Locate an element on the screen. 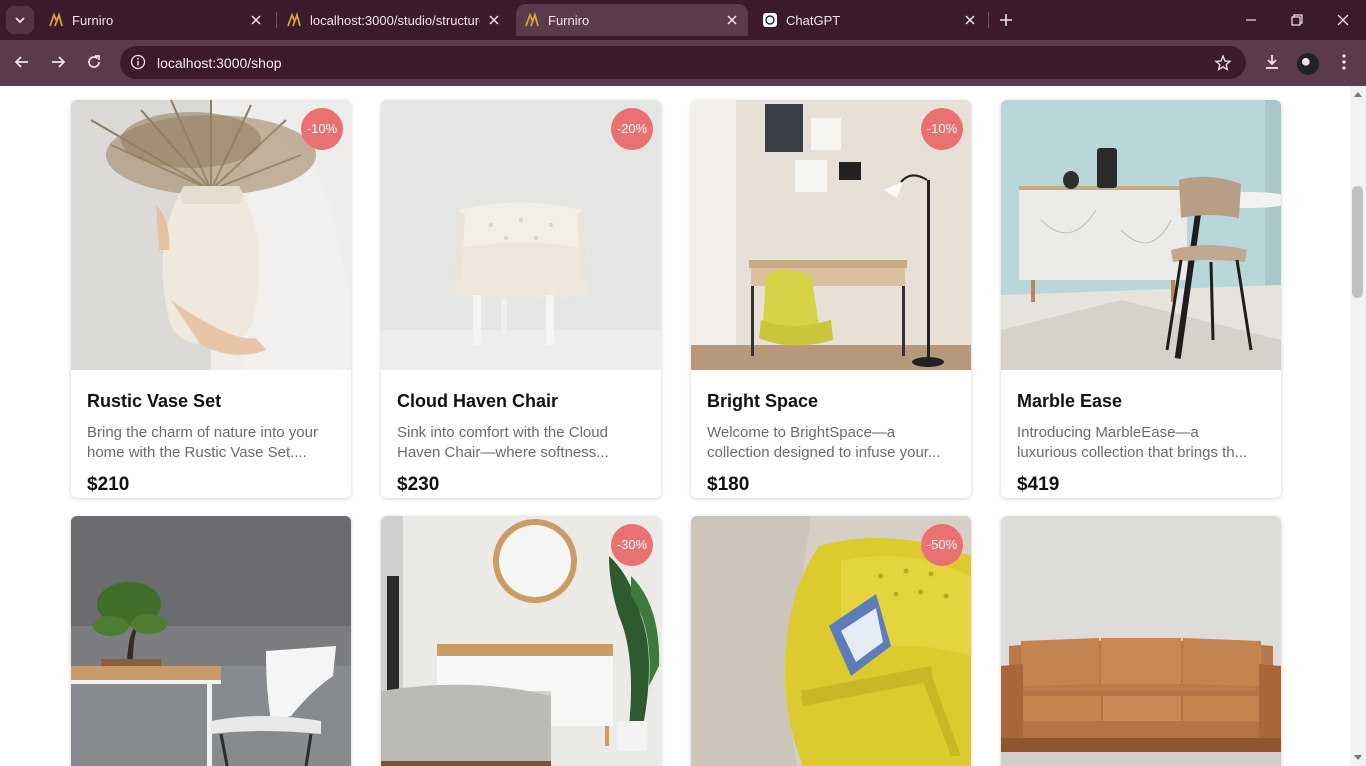  chatgpt-logo-icon is located at coordinates (770, 20).